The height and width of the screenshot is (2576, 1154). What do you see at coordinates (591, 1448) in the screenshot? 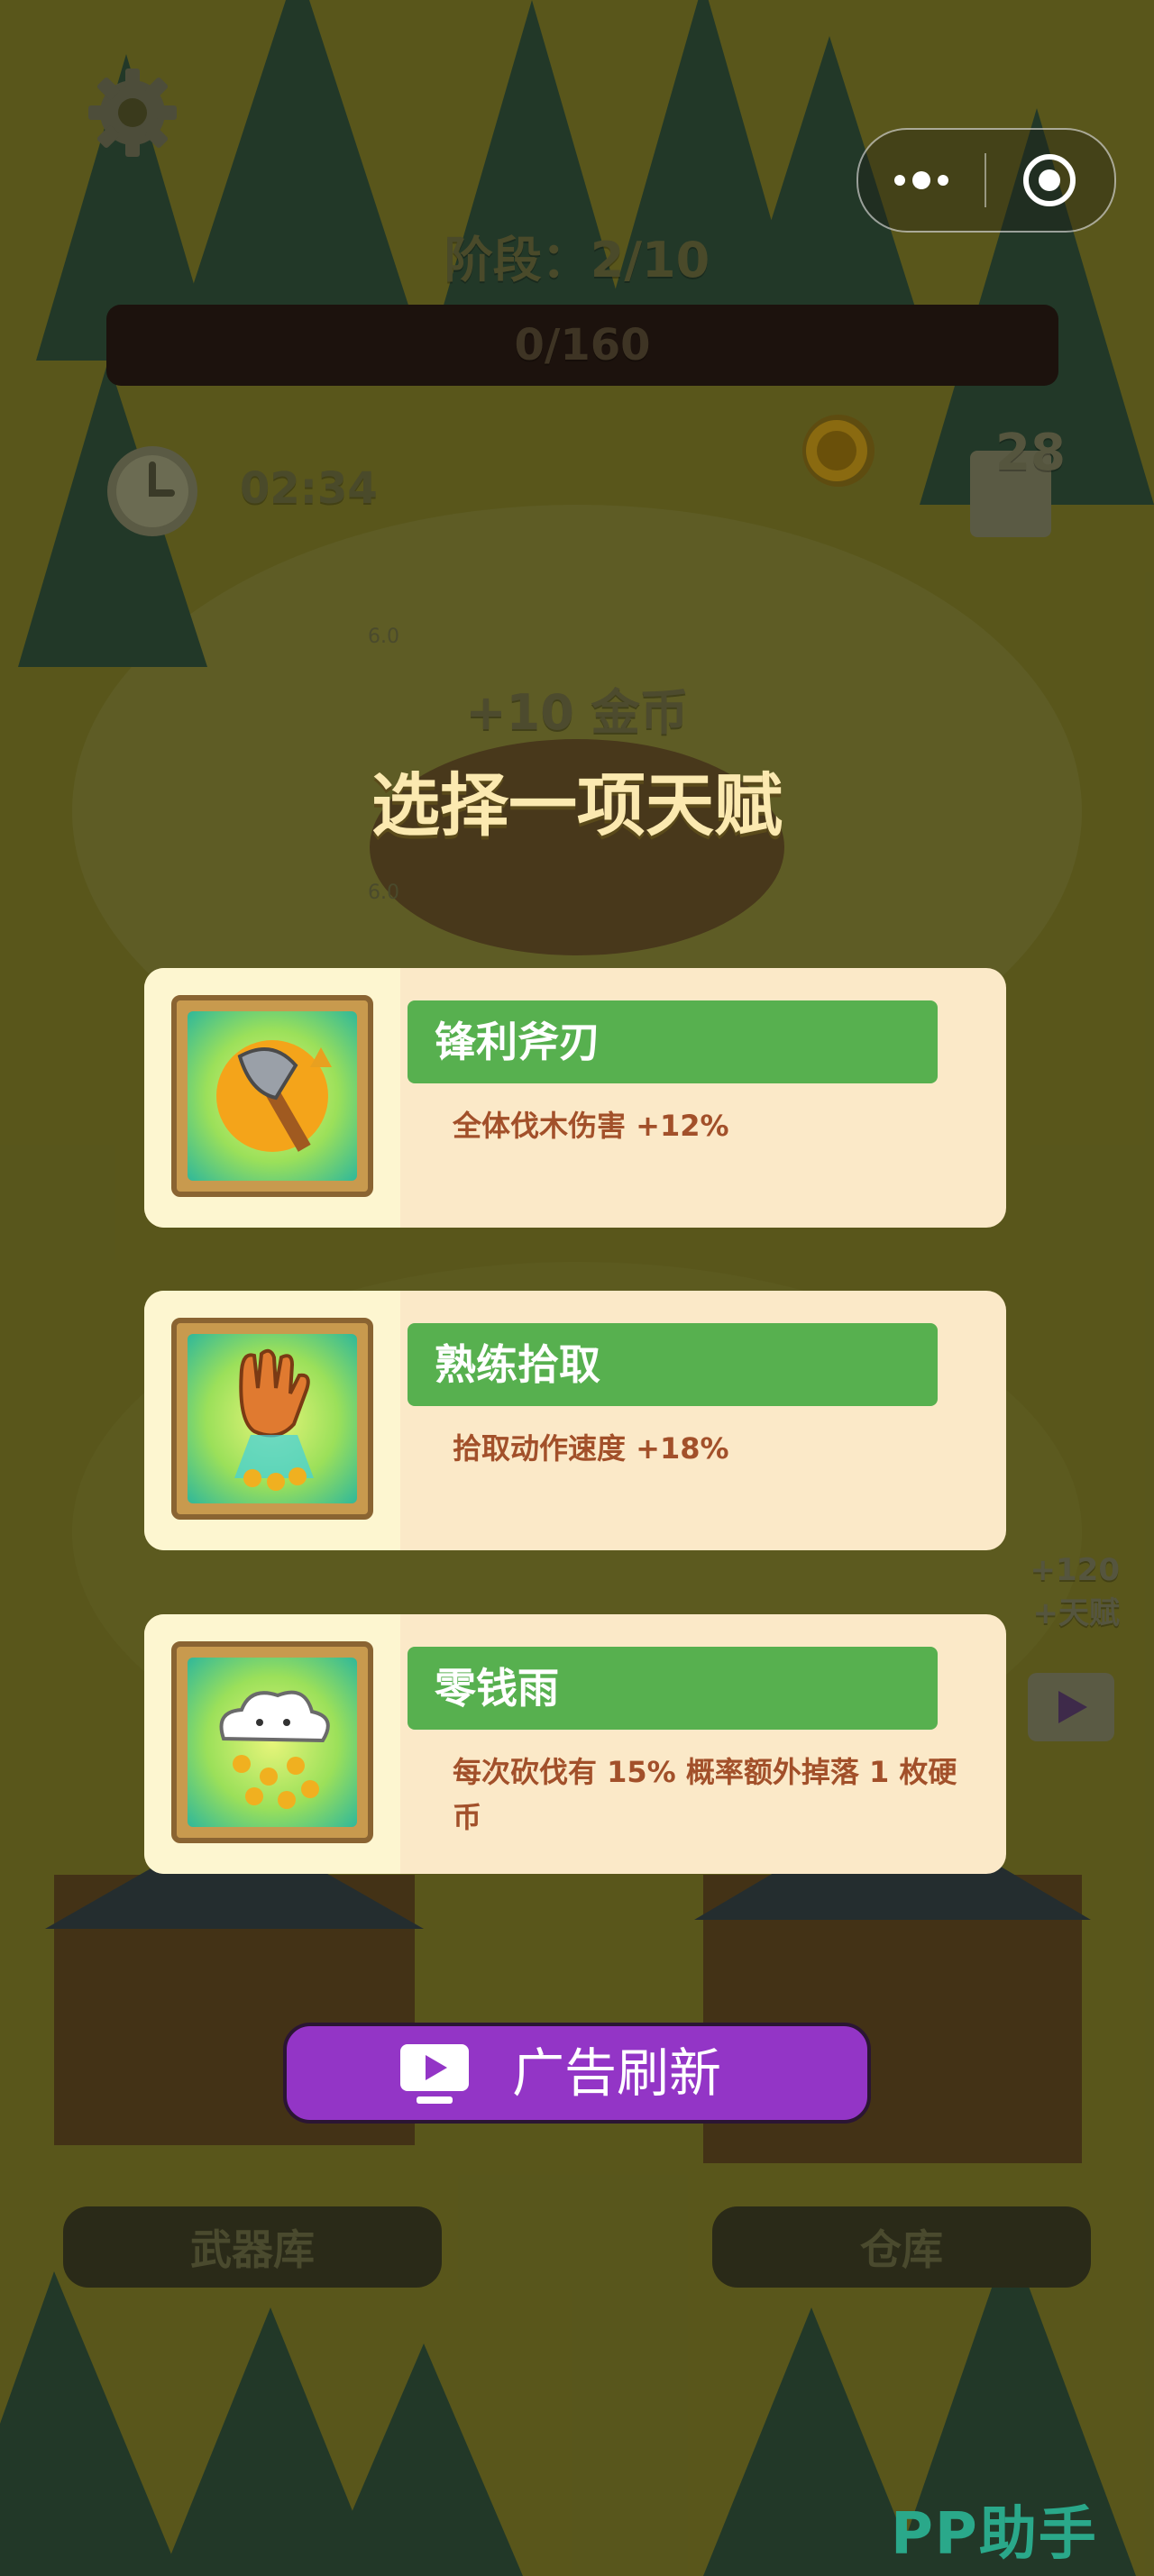
I see `talent-desc: 拾取动作速度 +18%` at bounding box center [591, 1448].